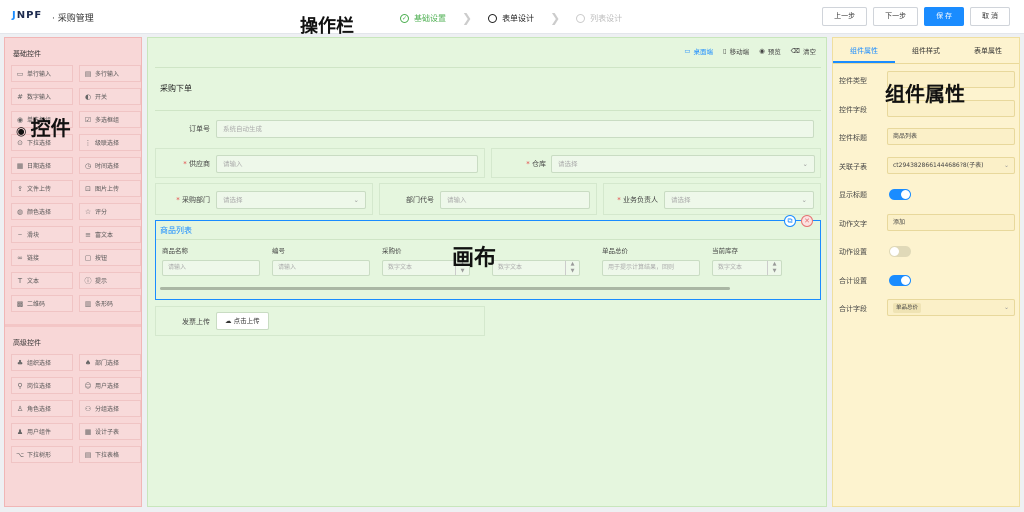 This screenshot has height=512, width=1024. I want to click on control-tree: ⌥ 下拉树形, so click(42, 454).